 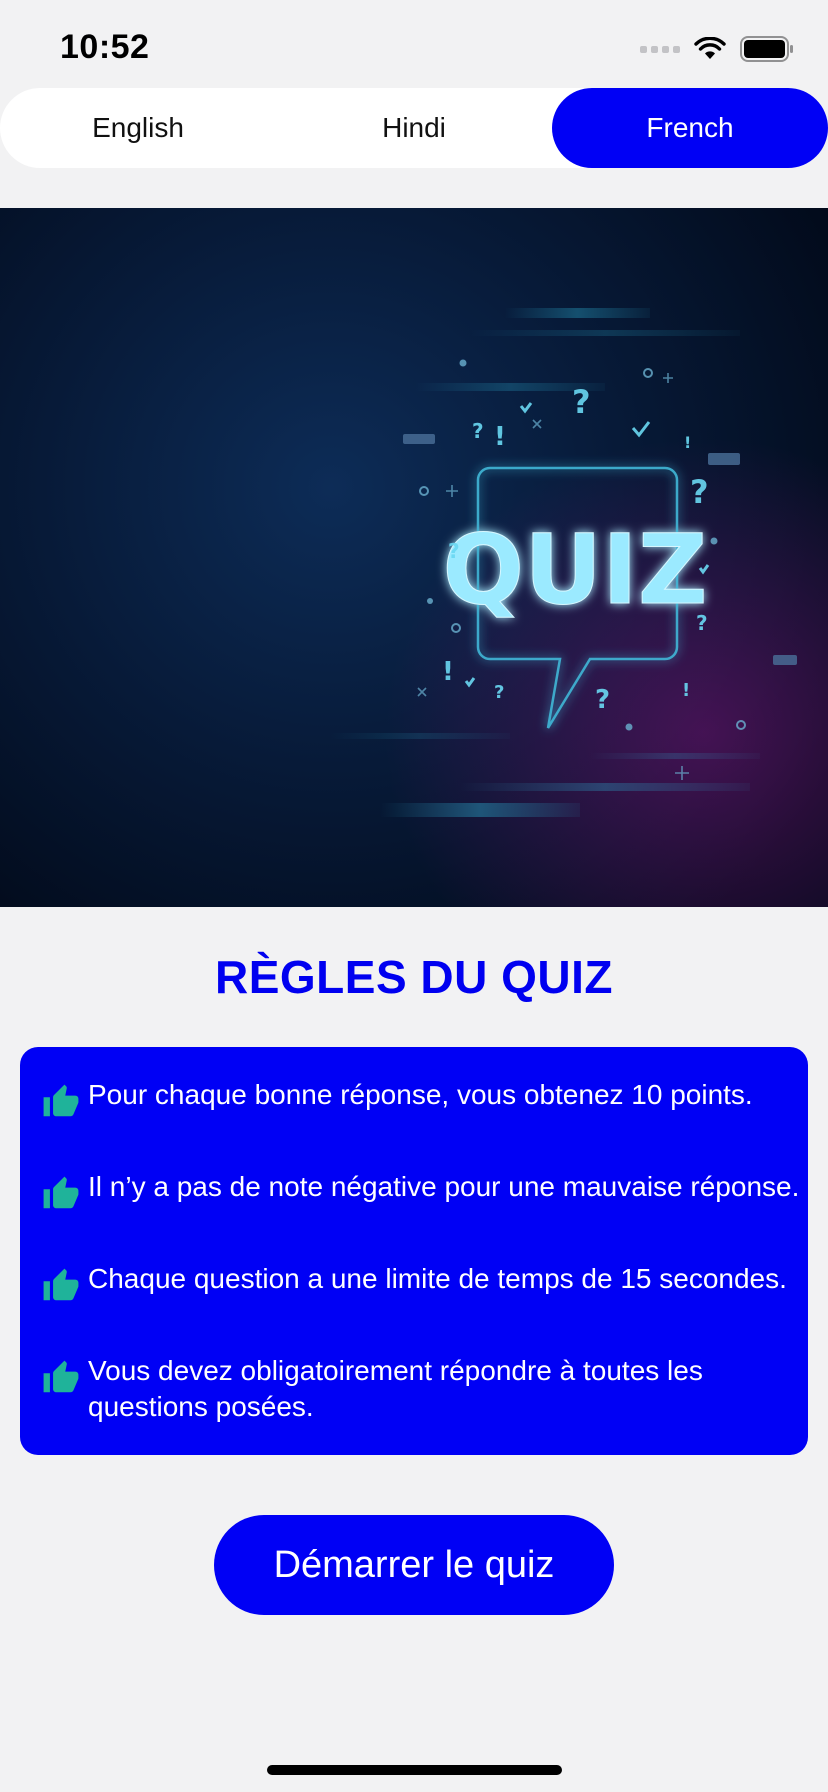 What do you see at coordinates (660, 49) in the screenshot?
I see `cellular-signal-icon` at bounding box center [660, 49].